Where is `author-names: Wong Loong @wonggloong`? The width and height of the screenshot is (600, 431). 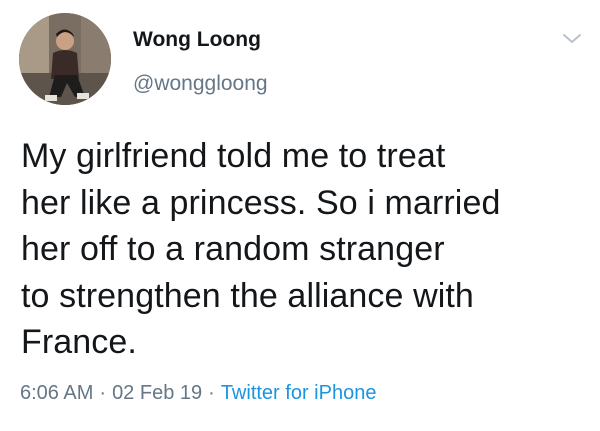 author-names: Wong Loong @wonggloong is located at coordinates (200, 62).